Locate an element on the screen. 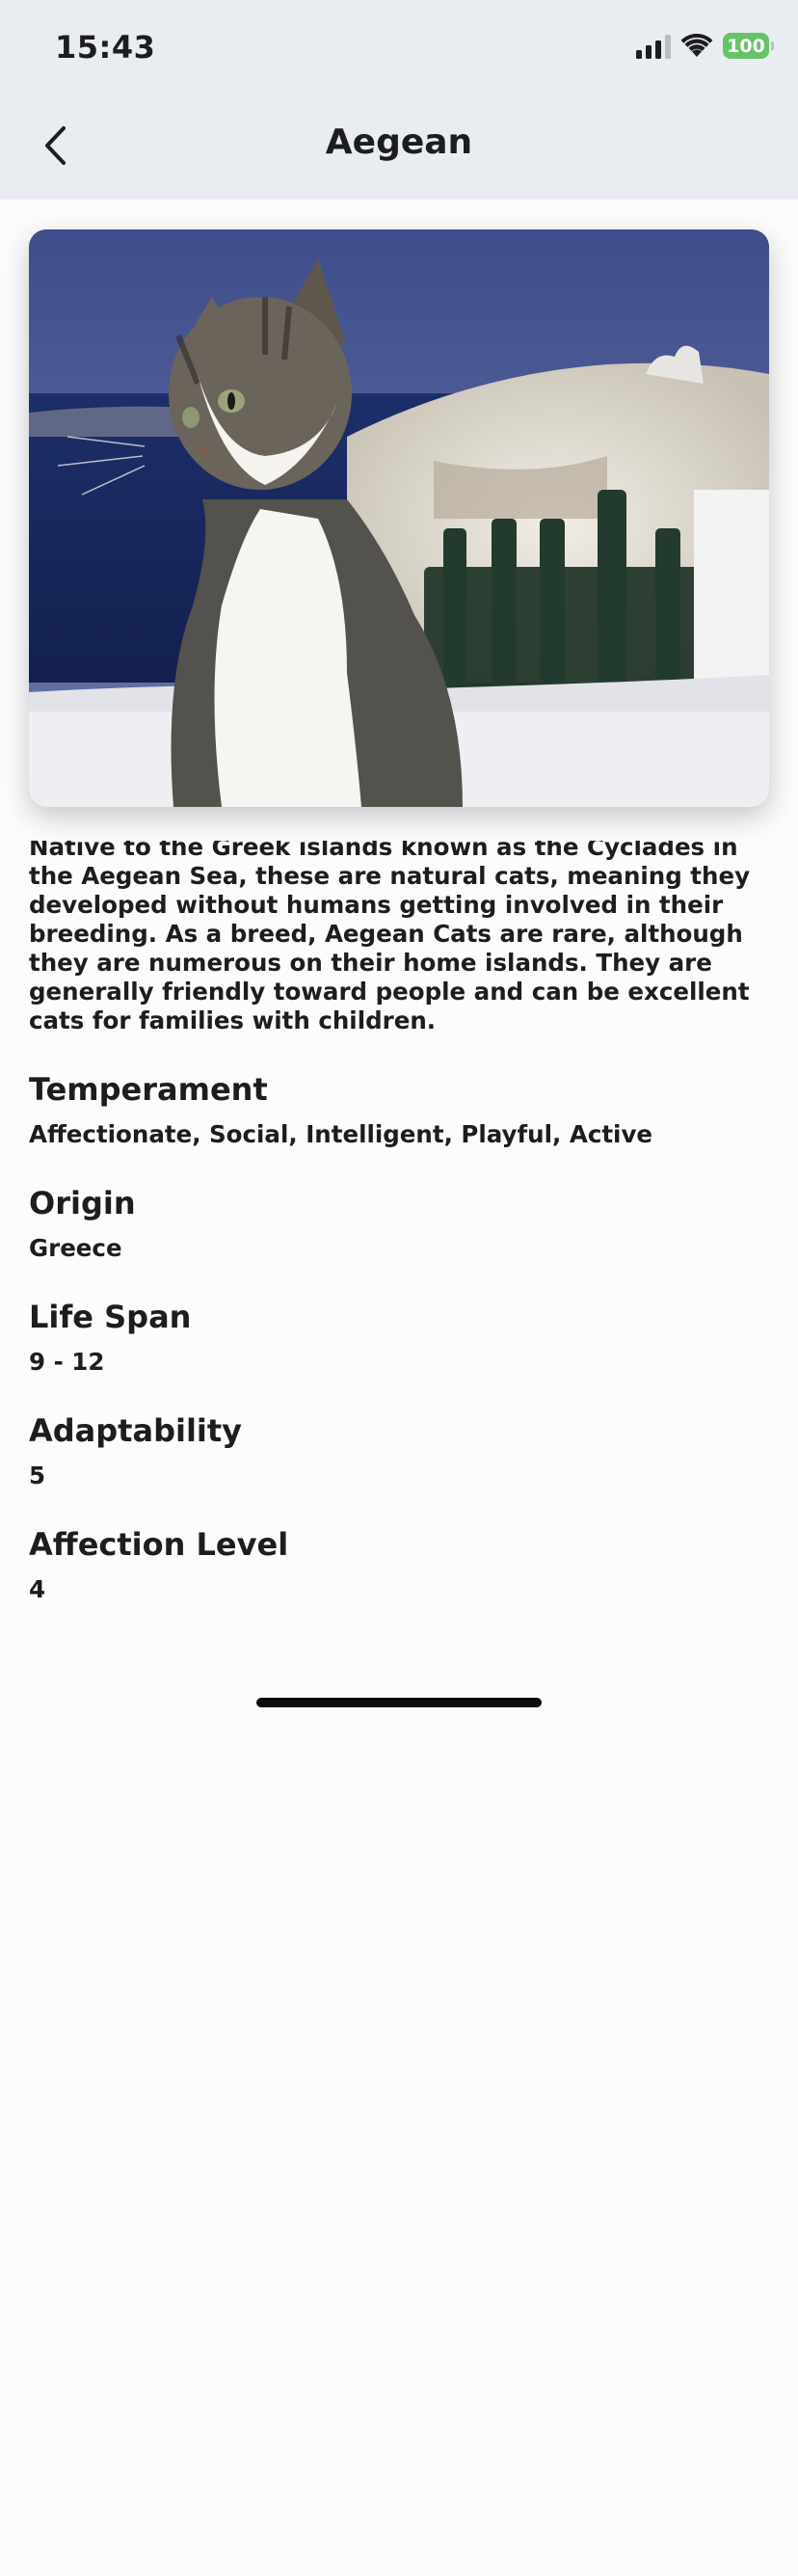  attribute-affection-level: Affection Level 4 is located at coordinates (399, 1565).